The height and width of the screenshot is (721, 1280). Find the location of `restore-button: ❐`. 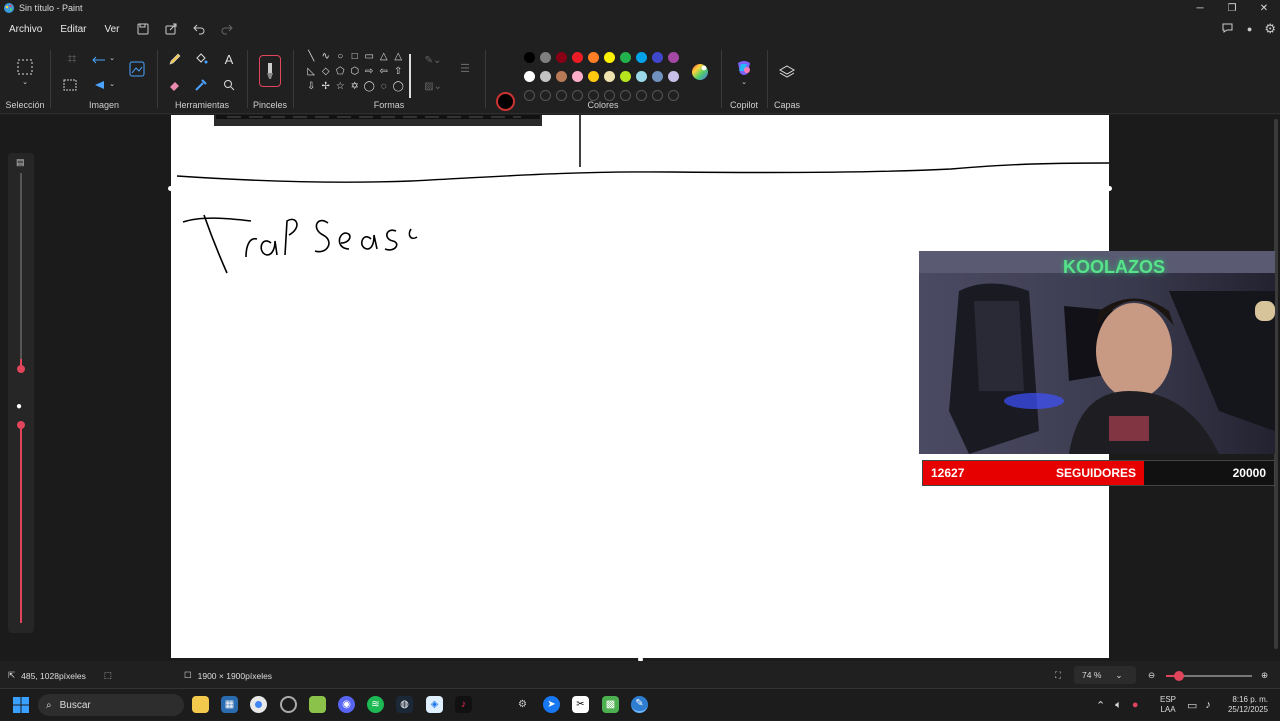

restore-button: ❐ is located at coordinates (1232, 8).